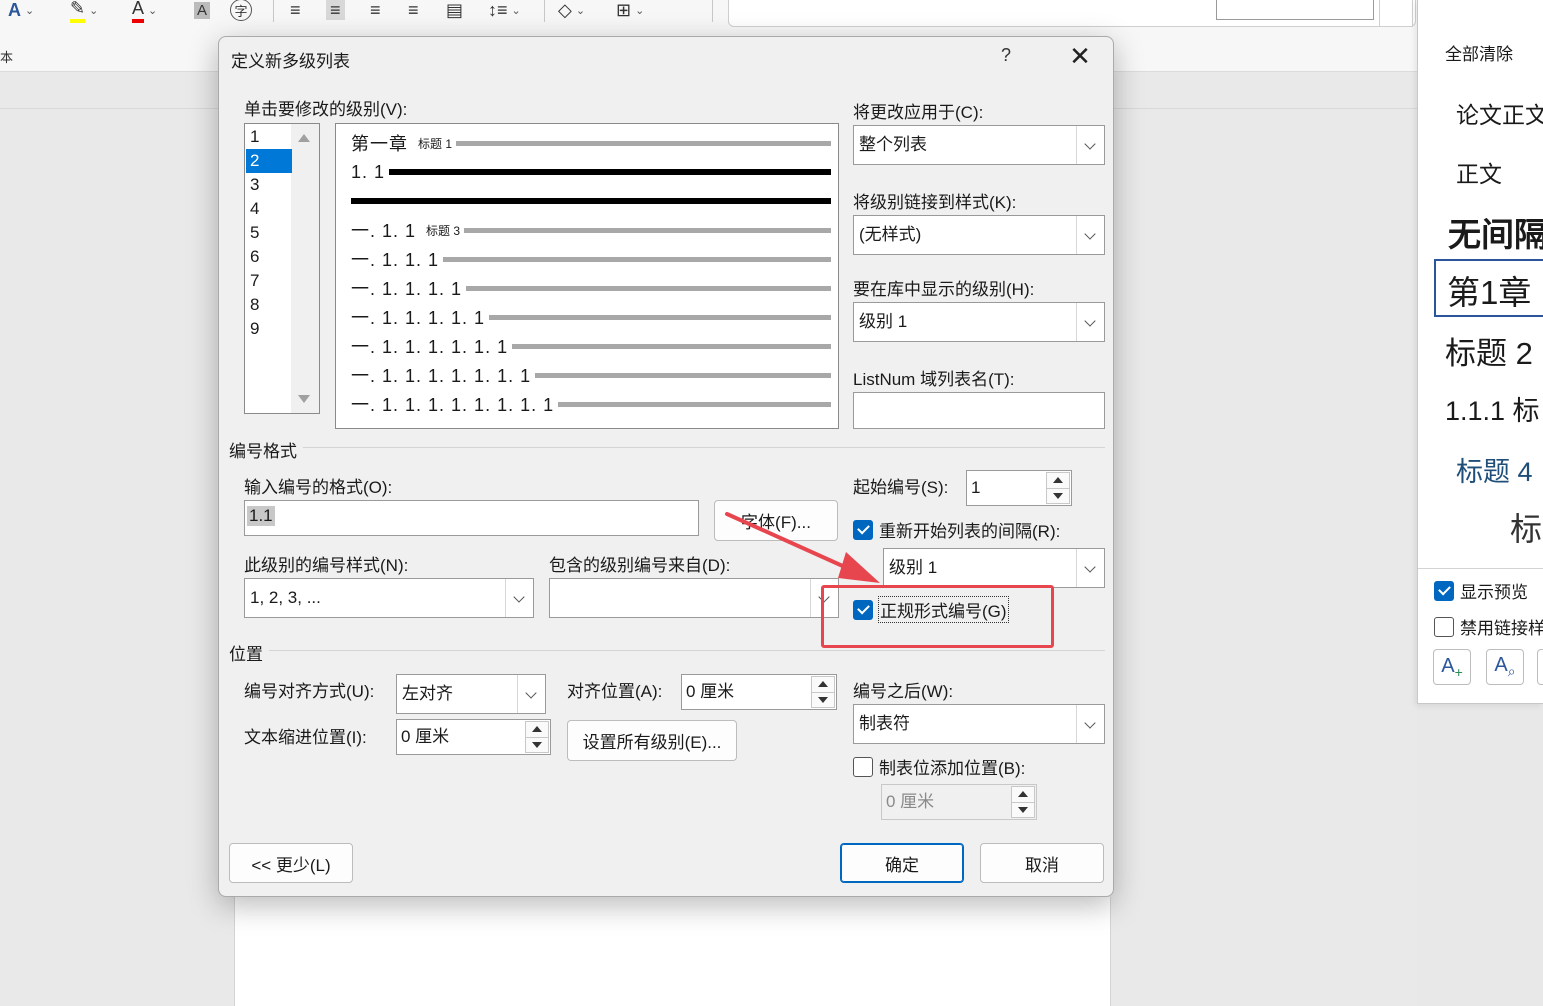 The image size is (1543, 1006). Describe the element at coordinates (304, 138) in the screenshot. I see `scroll-up-icon` at that location.